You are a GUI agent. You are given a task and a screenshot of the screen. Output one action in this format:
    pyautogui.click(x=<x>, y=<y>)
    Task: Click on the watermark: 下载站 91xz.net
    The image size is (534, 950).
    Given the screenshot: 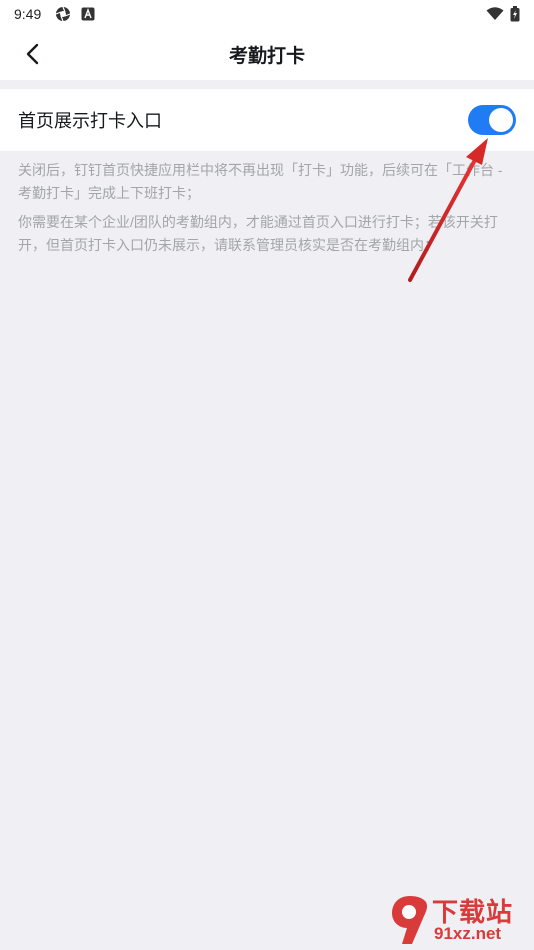 What is the action you would take?
    pyautogui.click(x=462, y=920)
    